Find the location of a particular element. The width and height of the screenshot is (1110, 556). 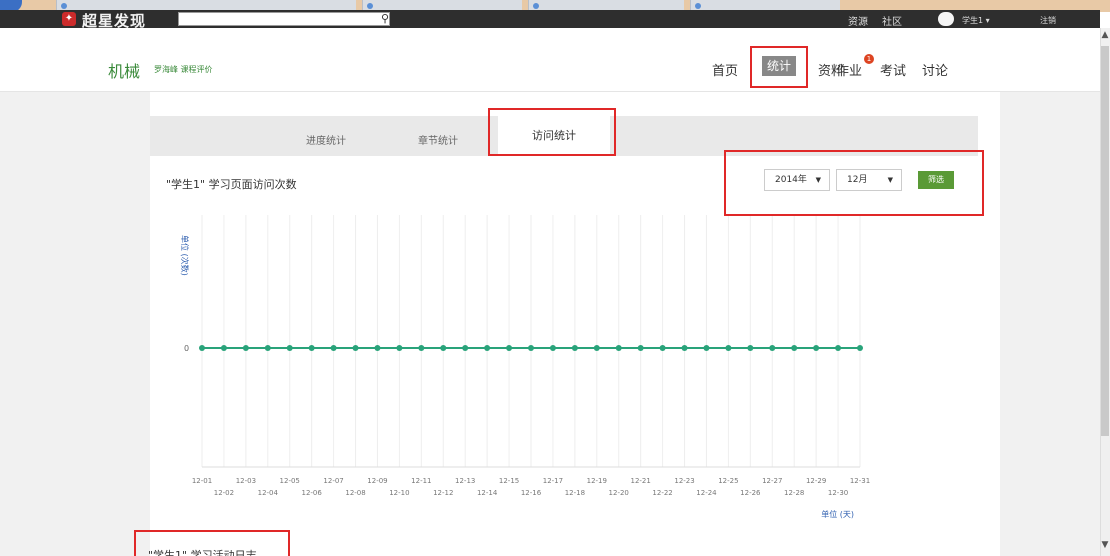

logo-icon: ✦ is located at coordinates (69, 19).